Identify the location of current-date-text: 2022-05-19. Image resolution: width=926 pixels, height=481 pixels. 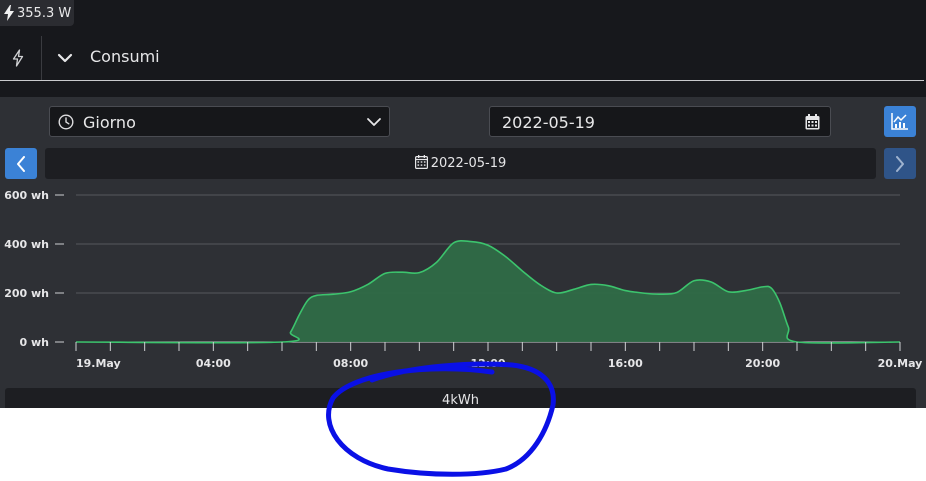
(468, 163).